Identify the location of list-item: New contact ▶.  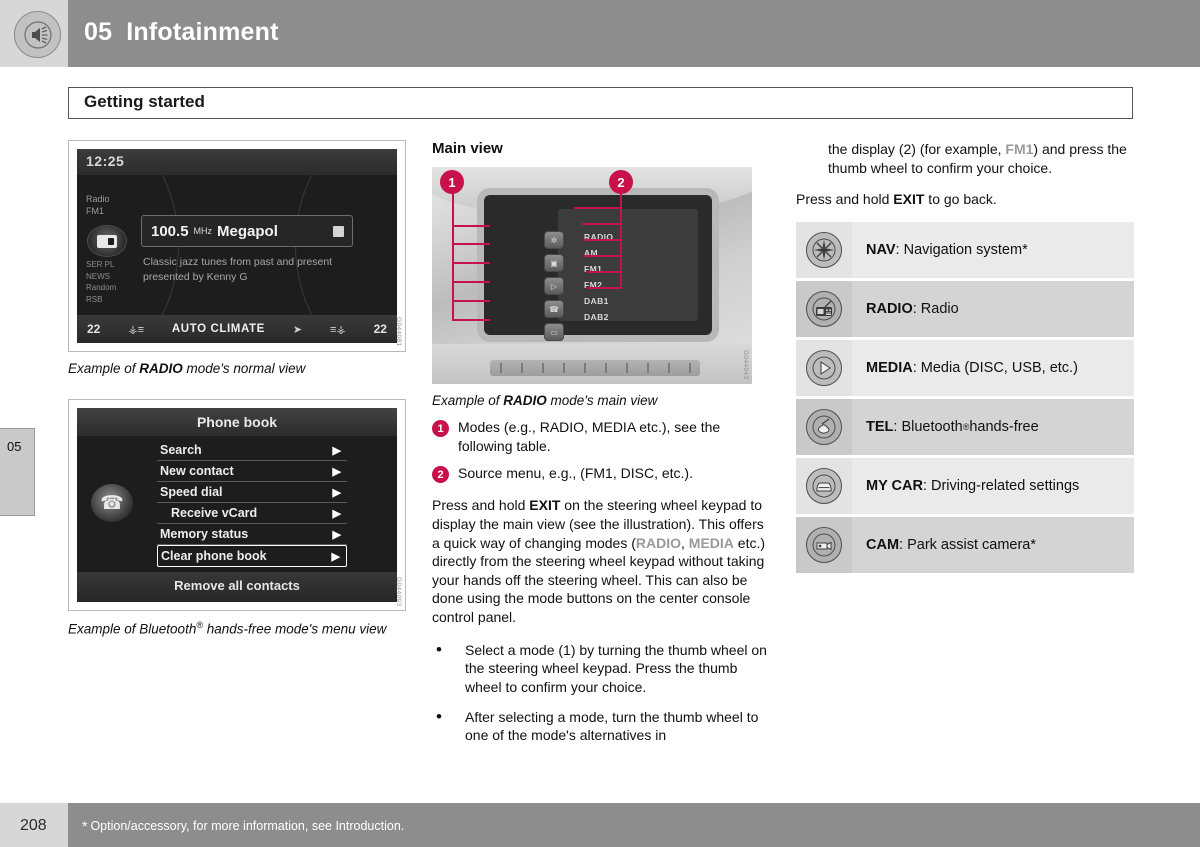
(252, 472).